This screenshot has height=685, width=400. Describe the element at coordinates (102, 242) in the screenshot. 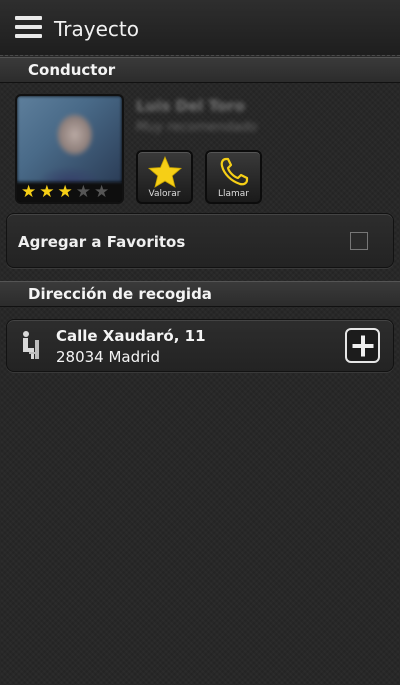

I see `favorites-label: Agregar a Favoritos` at that location.